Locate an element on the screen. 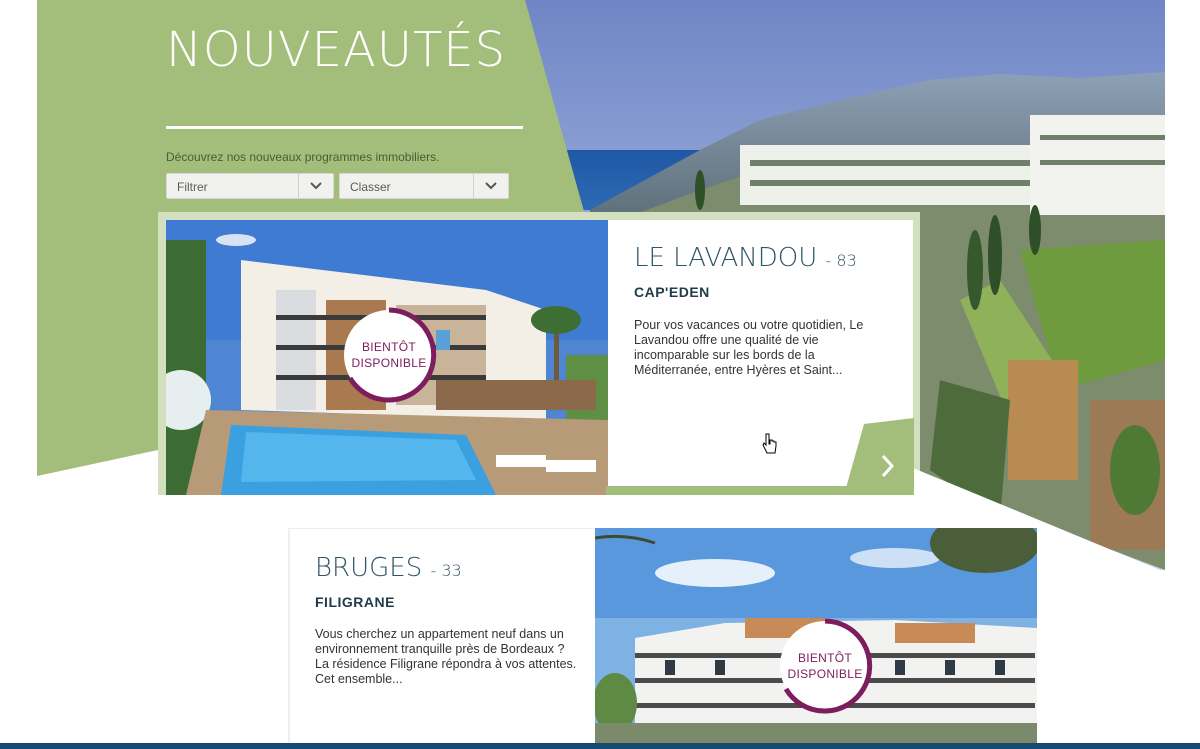  page-title: NOUVEAUTÉS is located at coordinates (336, 50).